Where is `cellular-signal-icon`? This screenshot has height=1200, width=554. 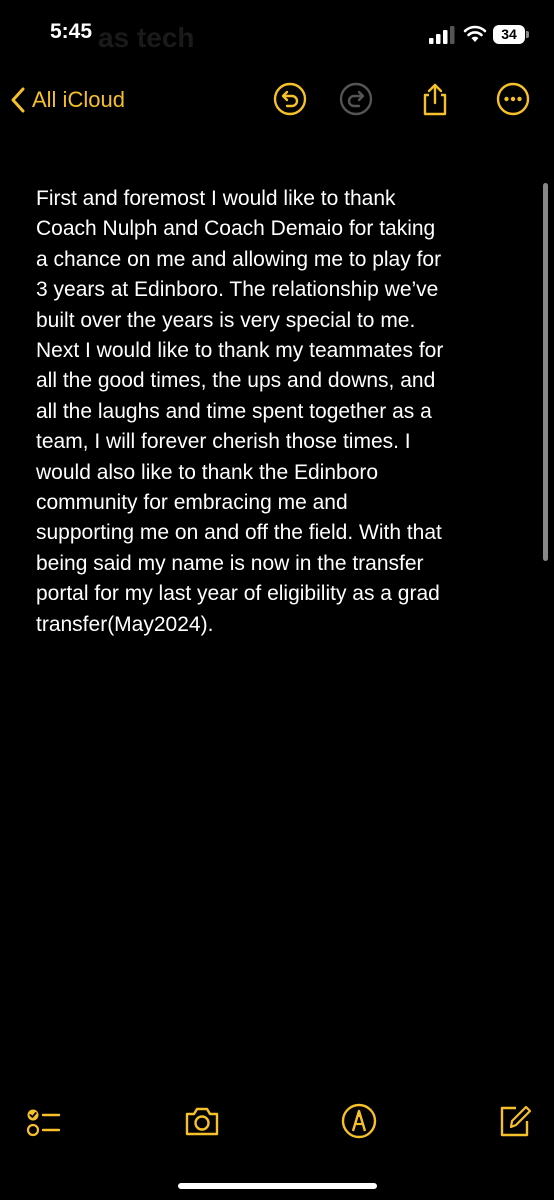
cellular-signal-icon is located at coordinates (442, 35).